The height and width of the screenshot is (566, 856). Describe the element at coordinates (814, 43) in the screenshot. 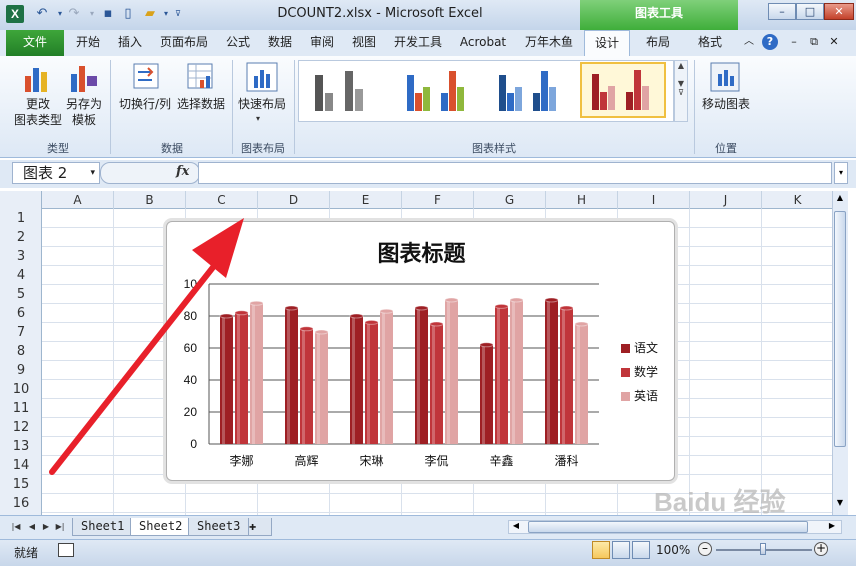

I see `workbook-restore-icon: ⧉` at that location.